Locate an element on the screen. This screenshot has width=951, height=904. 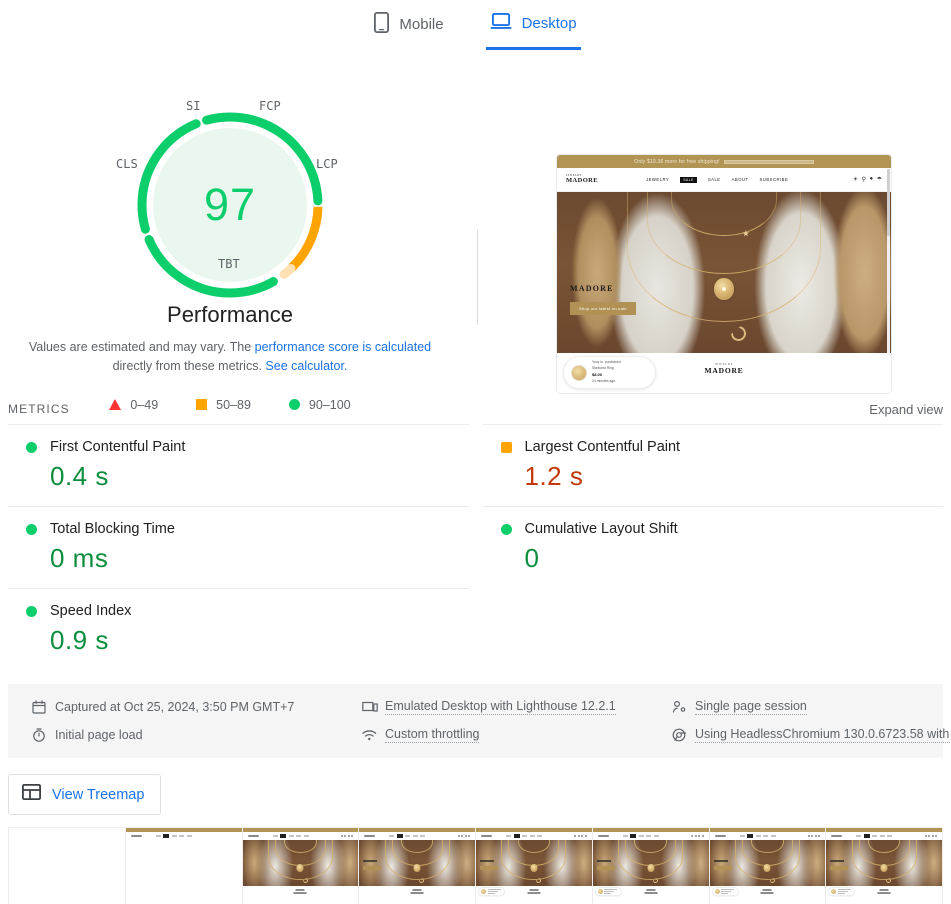
env-emulation: Emulated Desktop with Lighthouse 12.2.1 is located at coordinates (517, 707).